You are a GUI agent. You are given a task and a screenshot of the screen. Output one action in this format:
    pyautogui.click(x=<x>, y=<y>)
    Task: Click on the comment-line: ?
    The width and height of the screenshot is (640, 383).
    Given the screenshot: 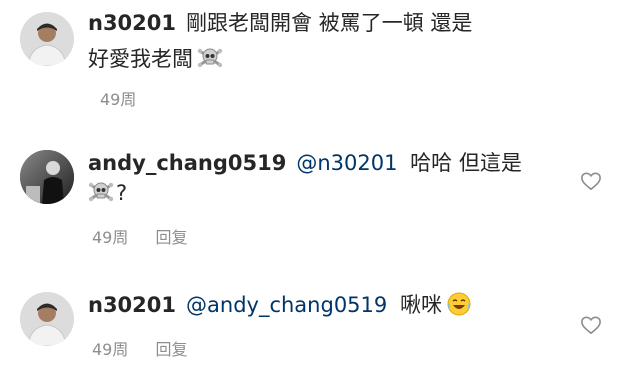 What is the action you would take?
    pyautogui.click(x=305, y=193)
    